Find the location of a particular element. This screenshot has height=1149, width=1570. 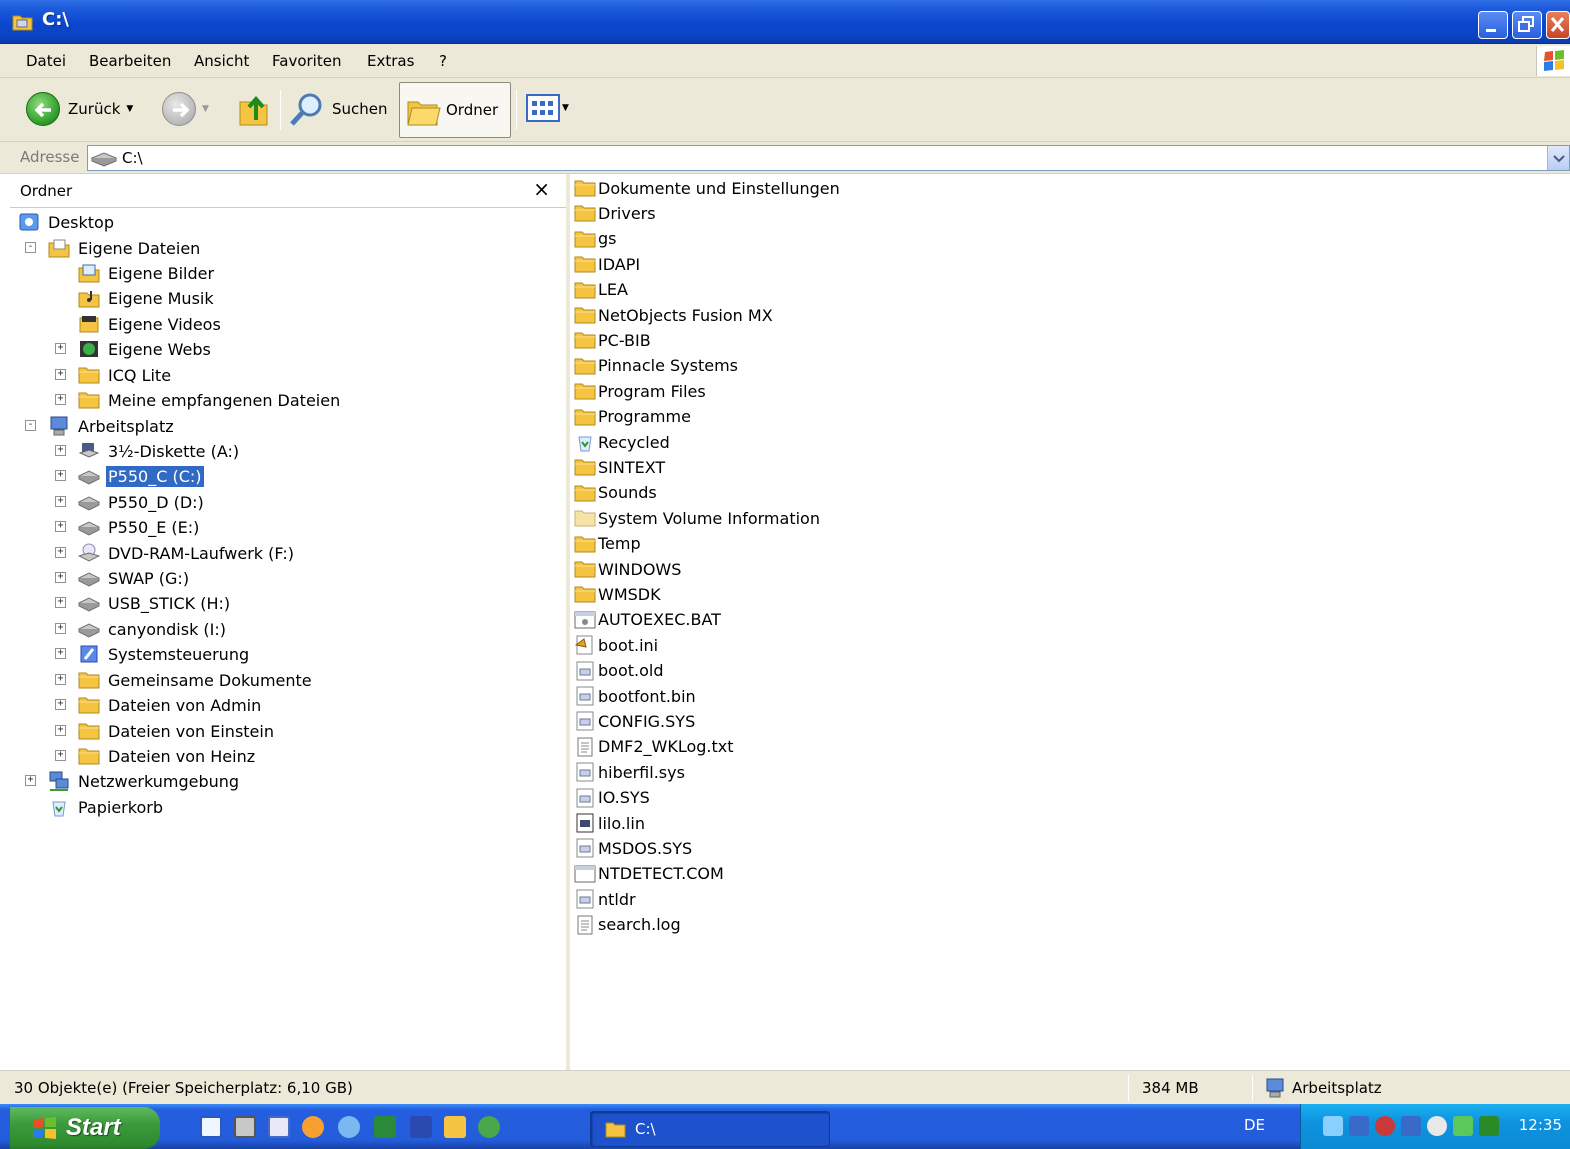

tree-node: USB_STICK (H:) is located at coordinates (155, 603).